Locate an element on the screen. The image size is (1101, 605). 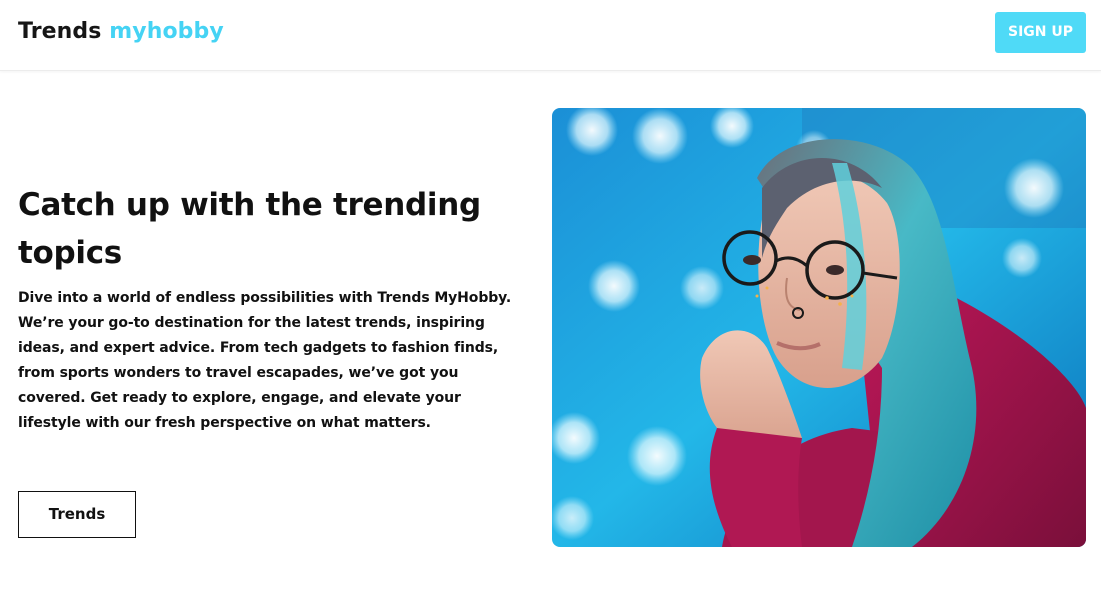
brand-logo: Trends myhobby is located at coordinates (121, 31).